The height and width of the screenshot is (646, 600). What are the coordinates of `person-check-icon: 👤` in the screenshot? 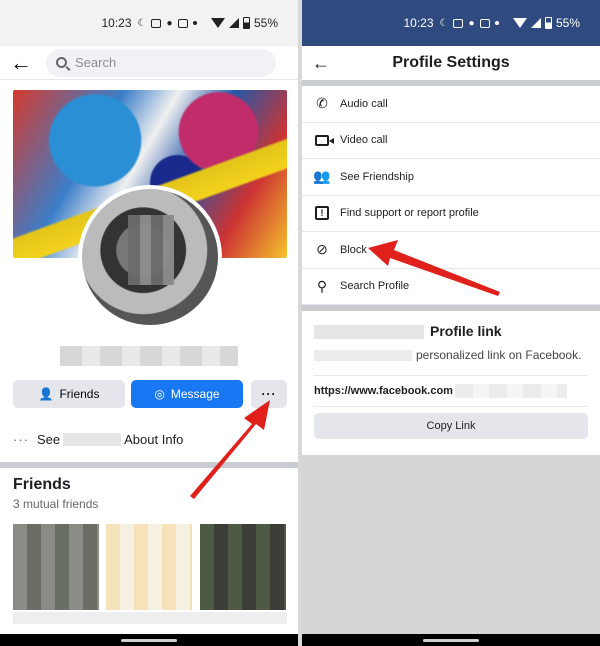 It's located at (46, 394).